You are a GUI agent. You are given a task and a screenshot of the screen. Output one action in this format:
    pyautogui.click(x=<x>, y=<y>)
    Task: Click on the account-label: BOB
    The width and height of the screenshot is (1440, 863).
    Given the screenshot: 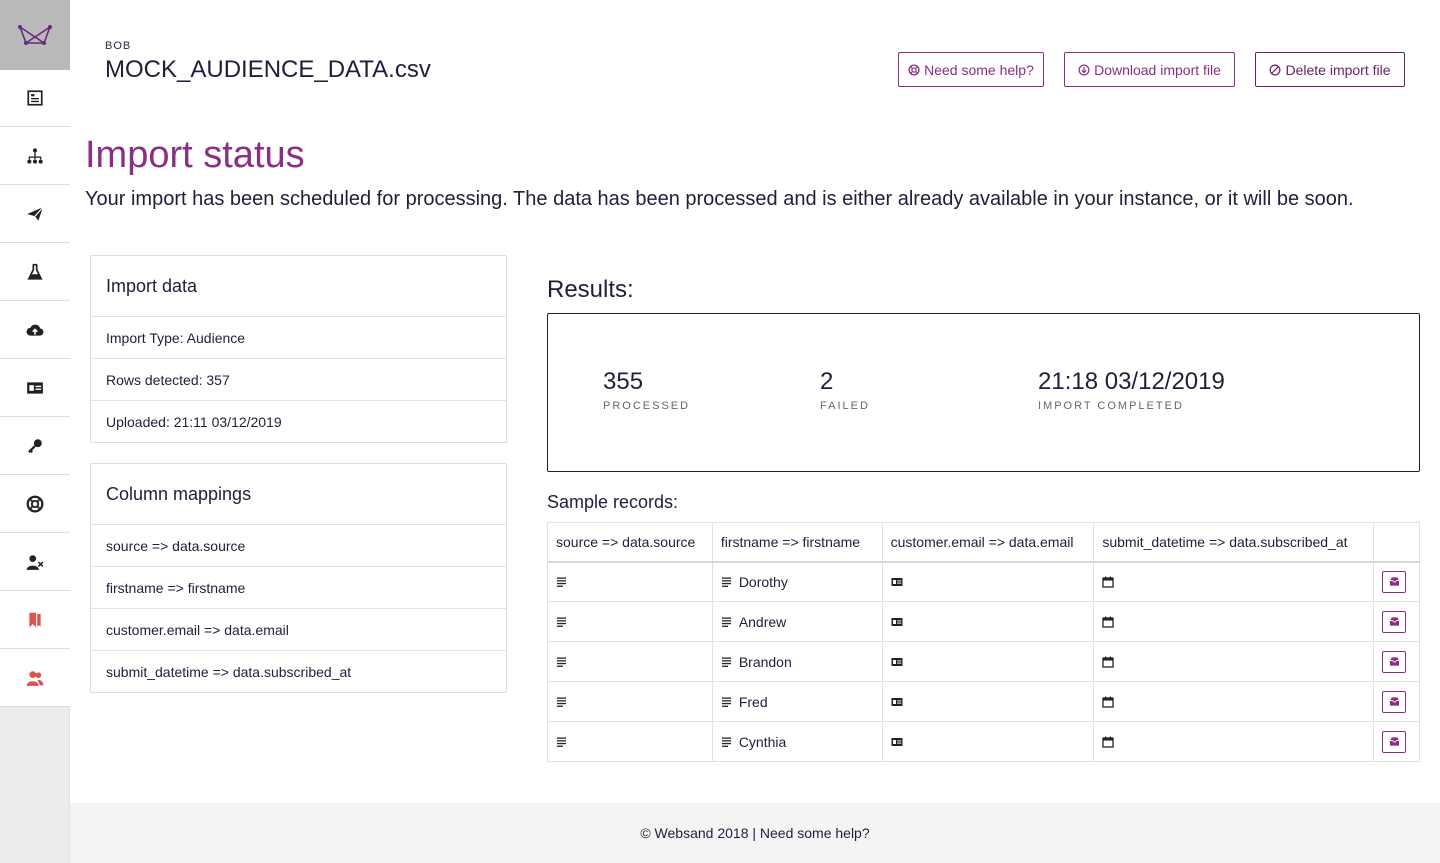 What is the action you would take?
    pyautogui.click(x=118, y=46)
    